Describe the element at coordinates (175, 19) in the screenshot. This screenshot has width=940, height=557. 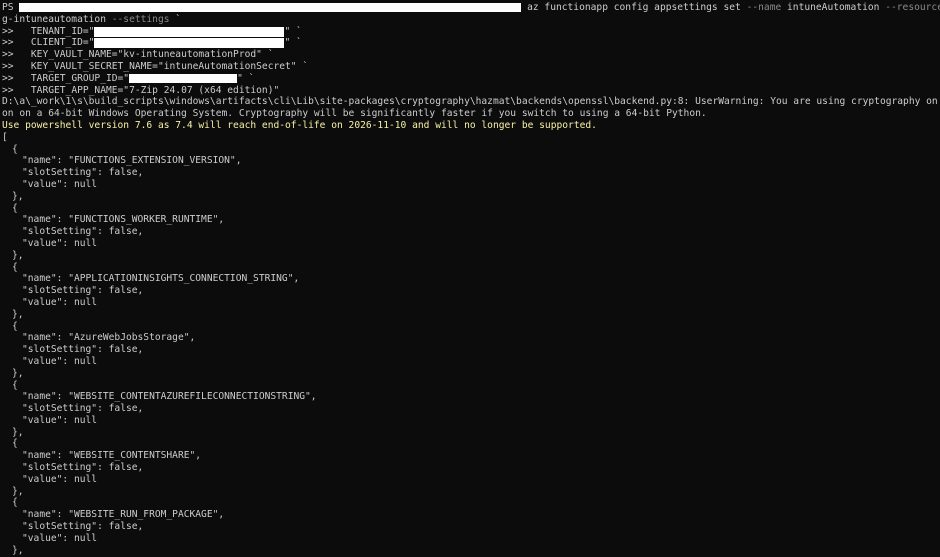
I see `line-continuation: `` at that location.